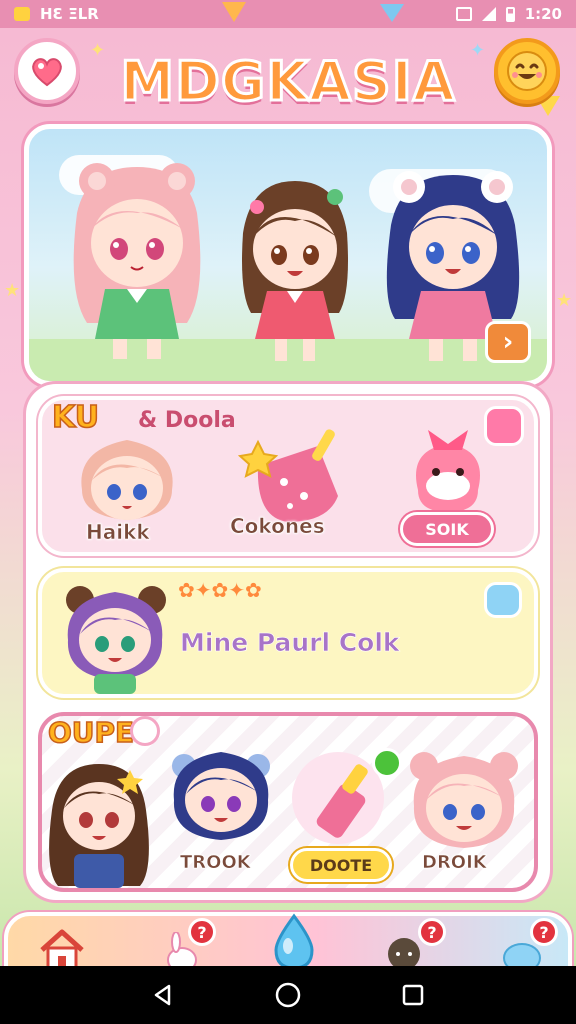 This screenshot has width=576, height=1024. Describe the element at coordinates (118, 532) in the screenshot. I see `item-label: Haikk` at that location.